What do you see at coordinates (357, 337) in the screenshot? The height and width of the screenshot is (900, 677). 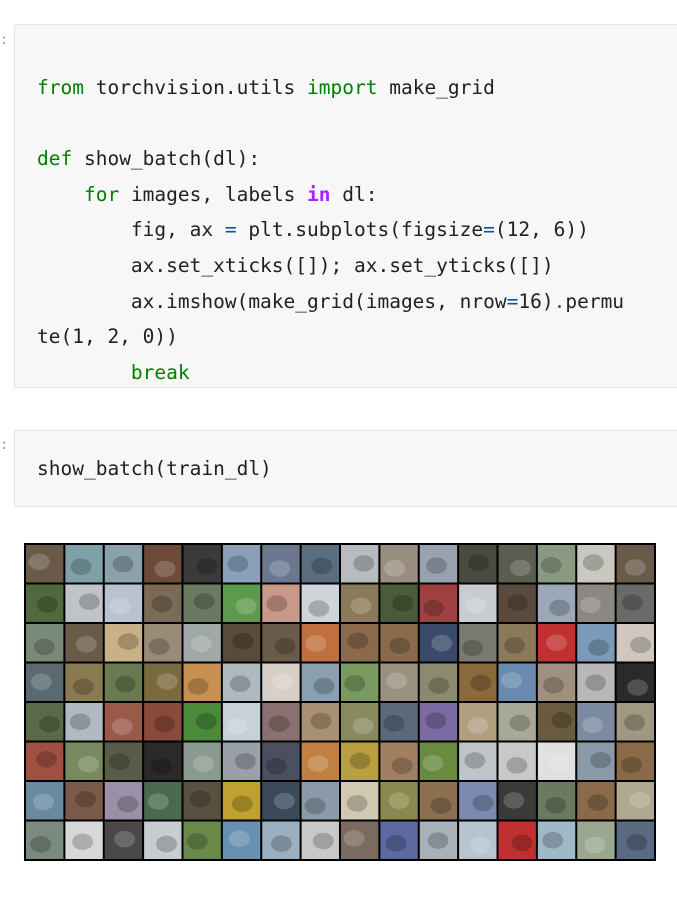 I see `code-line: te(1, 2, 0))` at bounding box center [357, 337].